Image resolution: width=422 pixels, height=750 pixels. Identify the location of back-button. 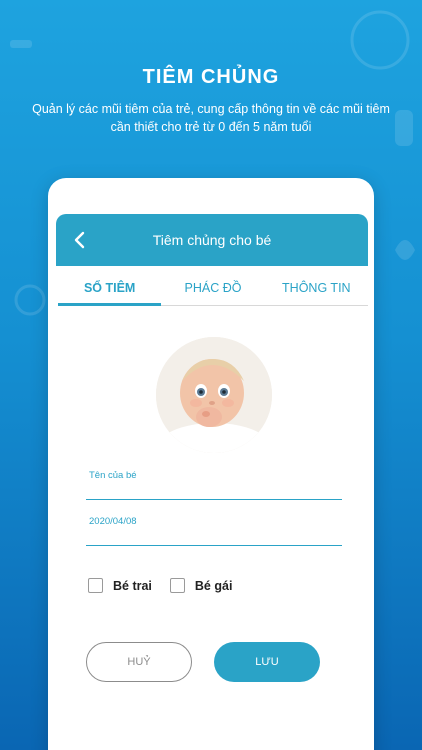
(80, 240).